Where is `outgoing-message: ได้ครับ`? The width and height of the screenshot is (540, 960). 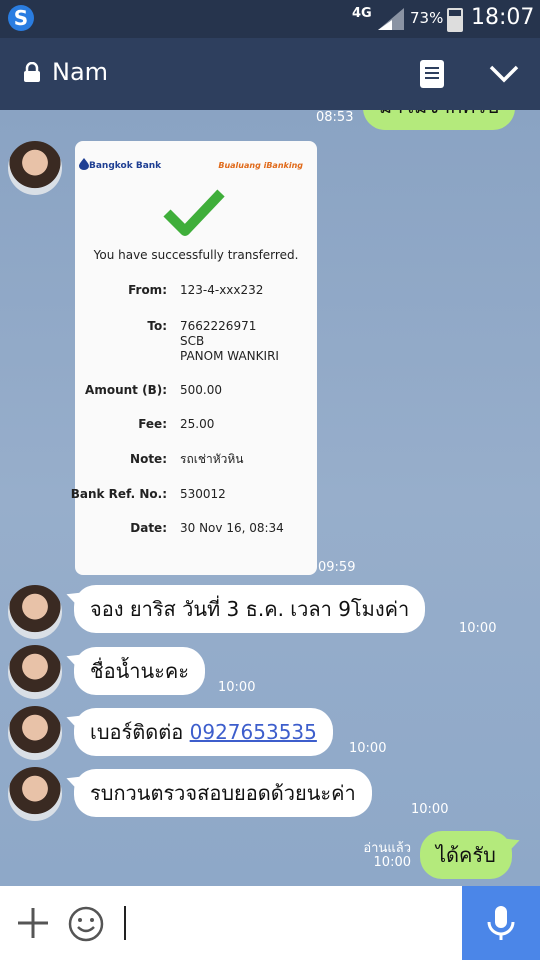 outgoing-message: ได้ครับ is located at coordinates (466, 855).